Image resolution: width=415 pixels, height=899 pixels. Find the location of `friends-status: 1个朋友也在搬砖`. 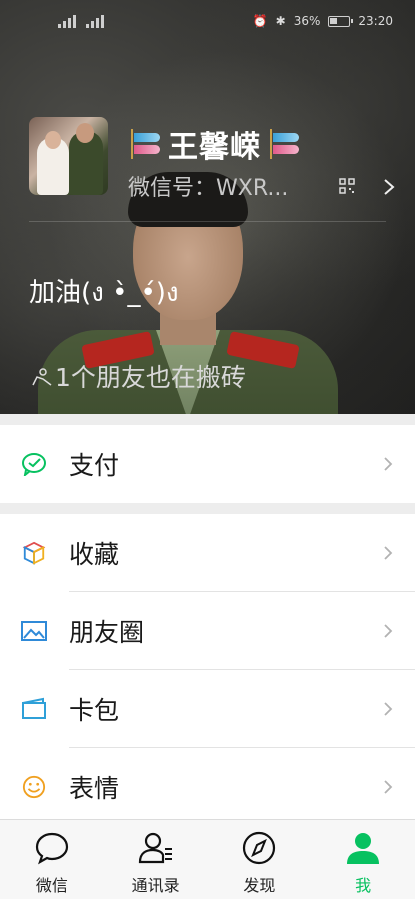

friends-status: 1个朋友也在搬砖 is located at coordinates (138, 376).